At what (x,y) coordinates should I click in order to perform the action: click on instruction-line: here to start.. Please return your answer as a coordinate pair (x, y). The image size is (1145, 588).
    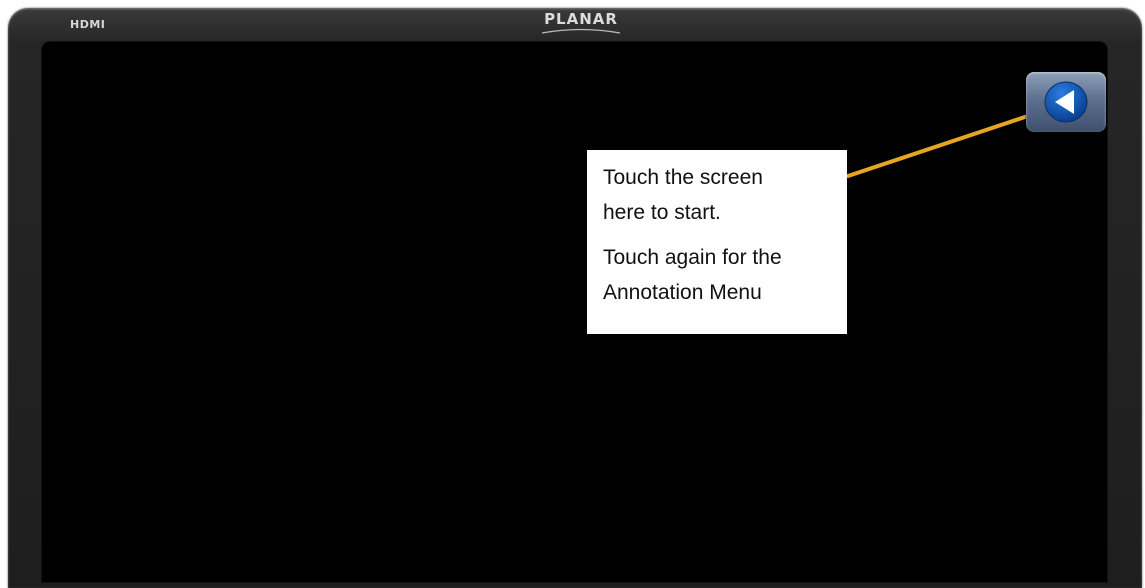
    Looking at the image, I should click on (662, 212).